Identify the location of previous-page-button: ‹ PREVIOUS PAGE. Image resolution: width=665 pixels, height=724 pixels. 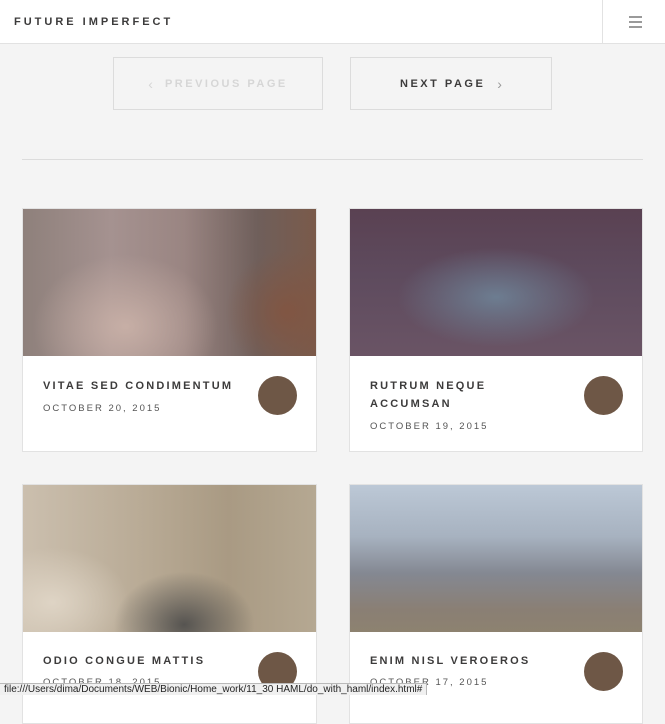
(218, 83).